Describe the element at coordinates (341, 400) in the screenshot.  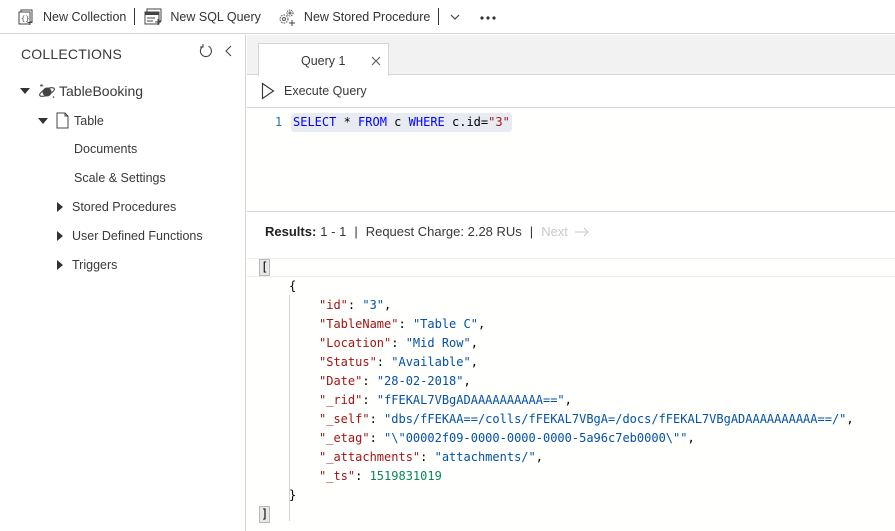
I see `json-key: "_rid"` at that location.